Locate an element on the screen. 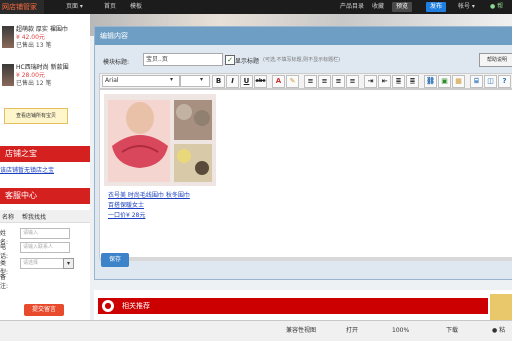  module-title-input: 宝贝..页 is located at coordinates (183, 59).